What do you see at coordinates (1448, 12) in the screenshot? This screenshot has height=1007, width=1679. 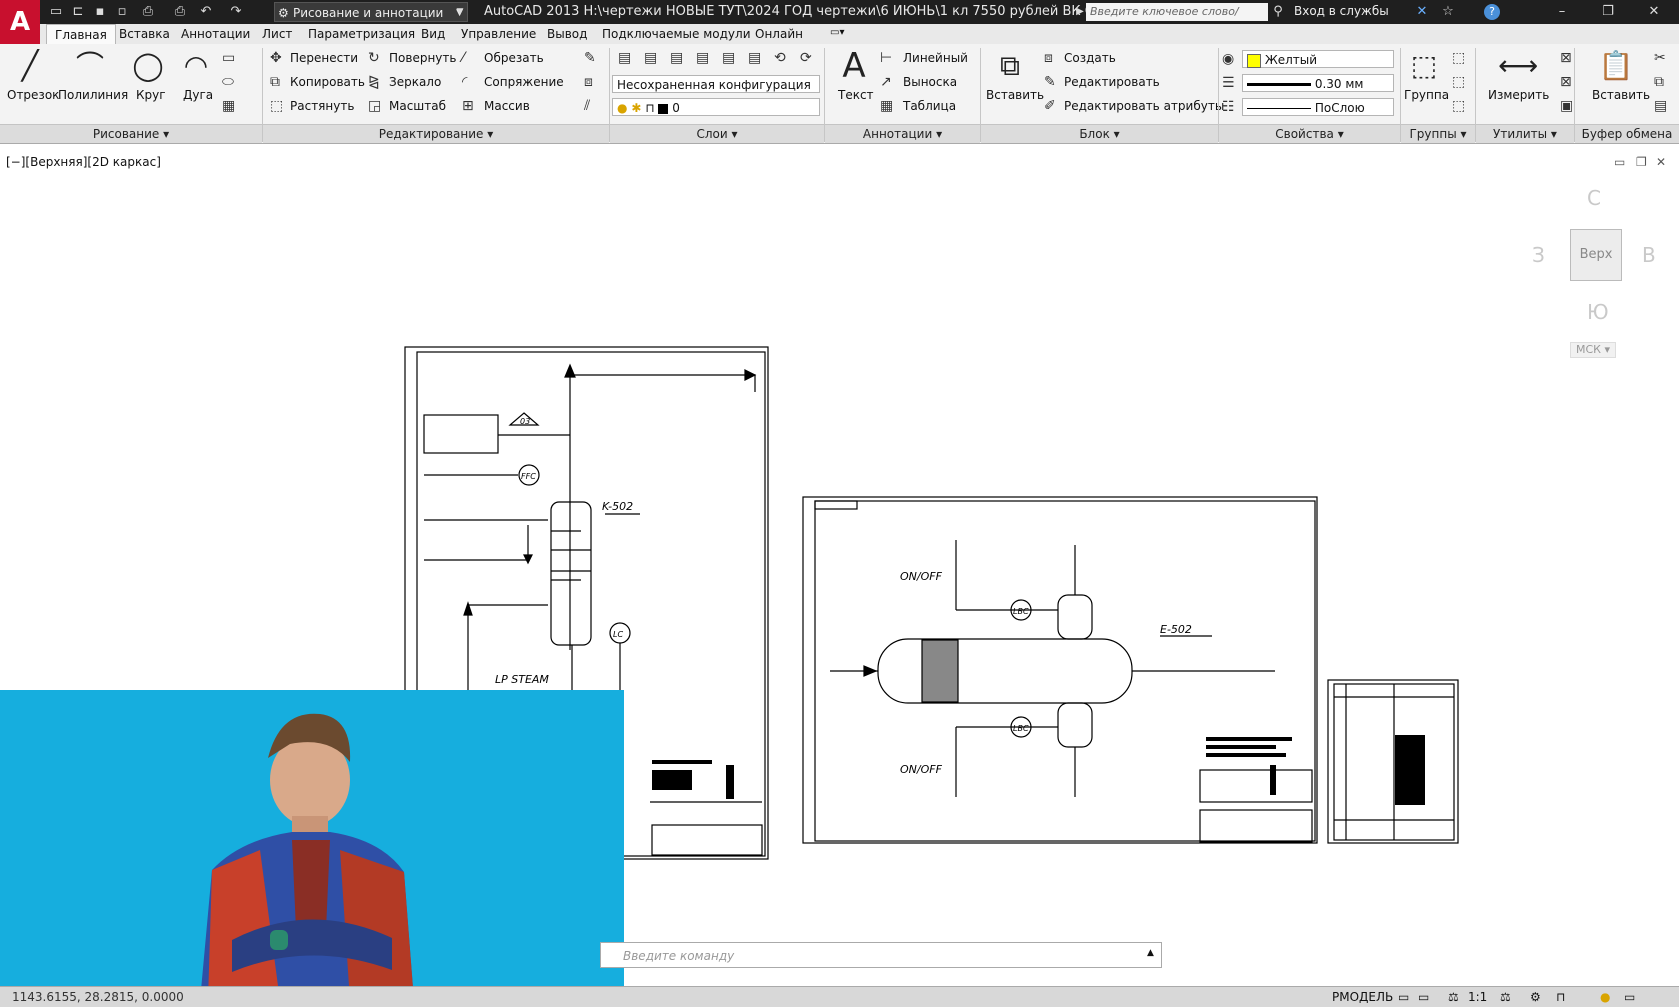 I see `star-icon: ☆` at bounding box center [1448, 12].